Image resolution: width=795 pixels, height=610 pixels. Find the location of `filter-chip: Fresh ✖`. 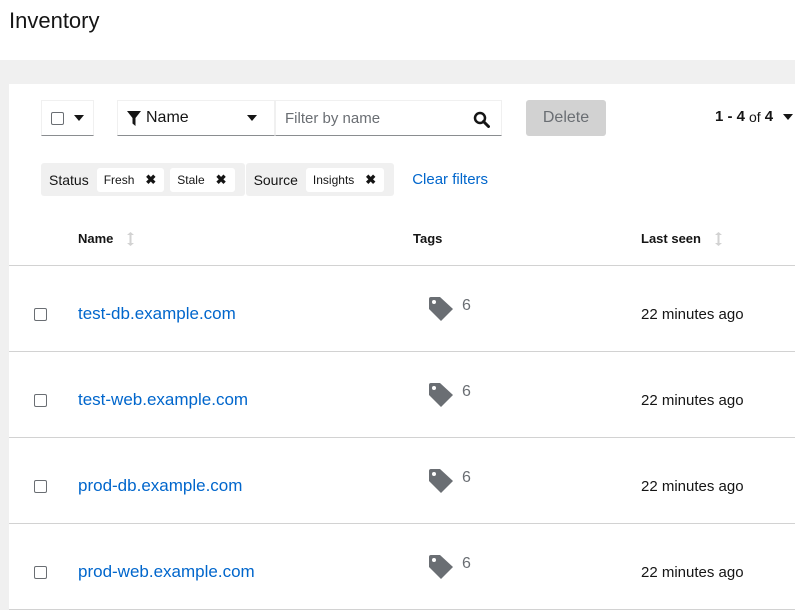

filter-chip: Fresh ✖ is located at coordinates (130, 179).